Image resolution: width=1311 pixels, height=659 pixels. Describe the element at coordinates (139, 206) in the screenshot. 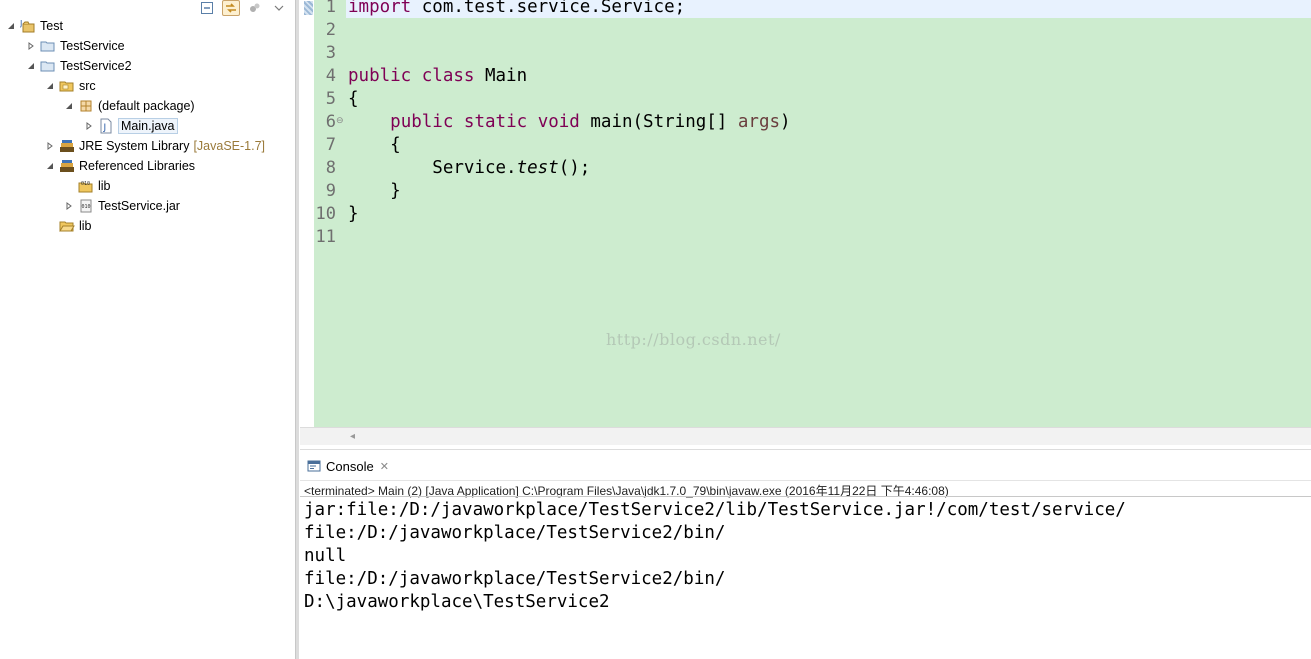

I see `tree-item-label: TestService.jar` at that location.